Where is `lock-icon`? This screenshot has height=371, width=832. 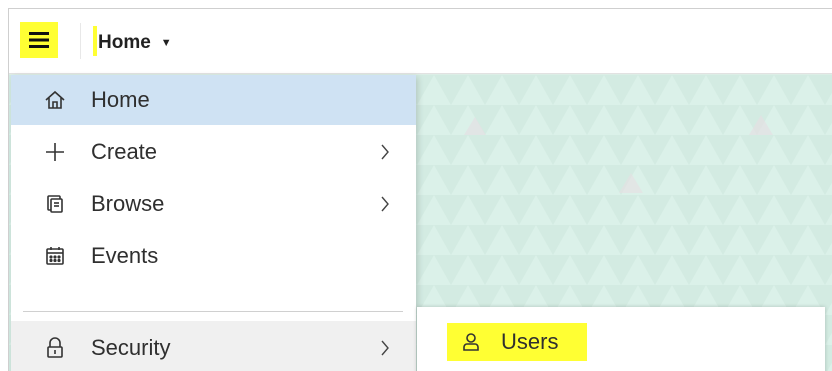
lock-icon is located at coordinates (55, 348).